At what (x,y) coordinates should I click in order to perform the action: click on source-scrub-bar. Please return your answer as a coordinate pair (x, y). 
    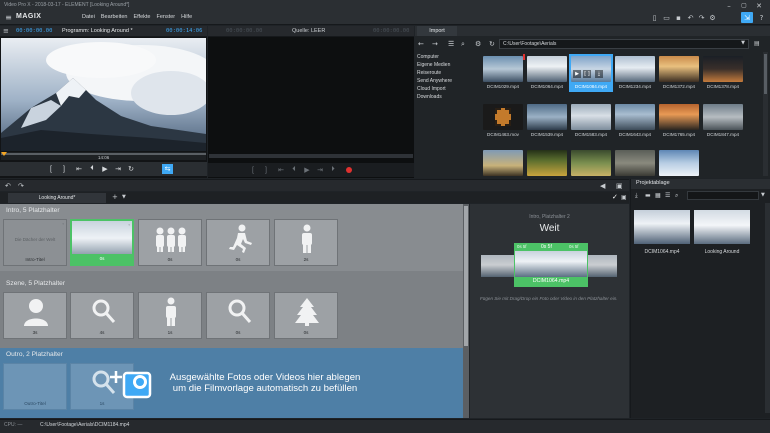
    Looking at the image, I should click on (311, 156).